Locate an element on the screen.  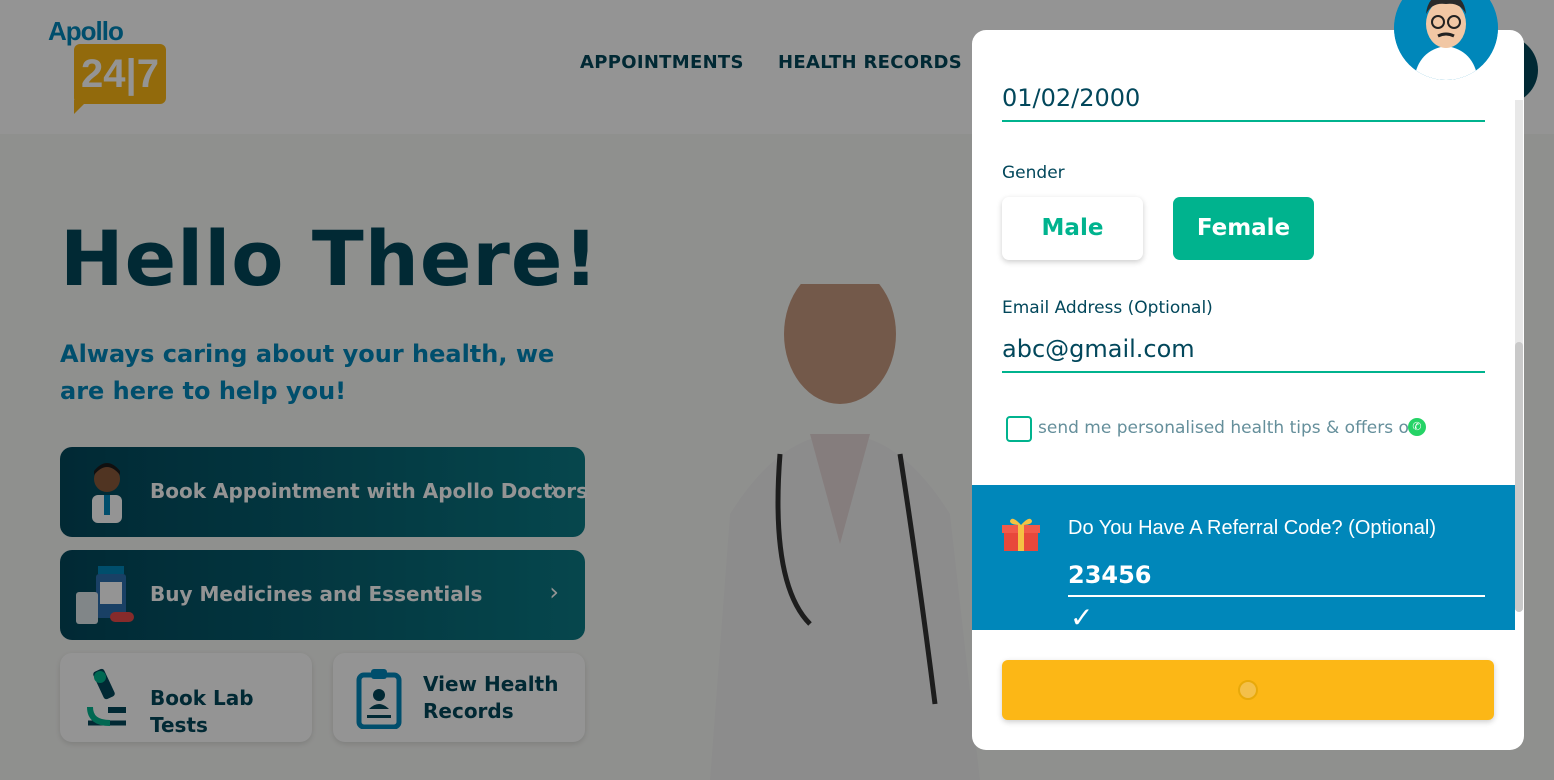
referral-underline is located at coordinates (1276, 596).